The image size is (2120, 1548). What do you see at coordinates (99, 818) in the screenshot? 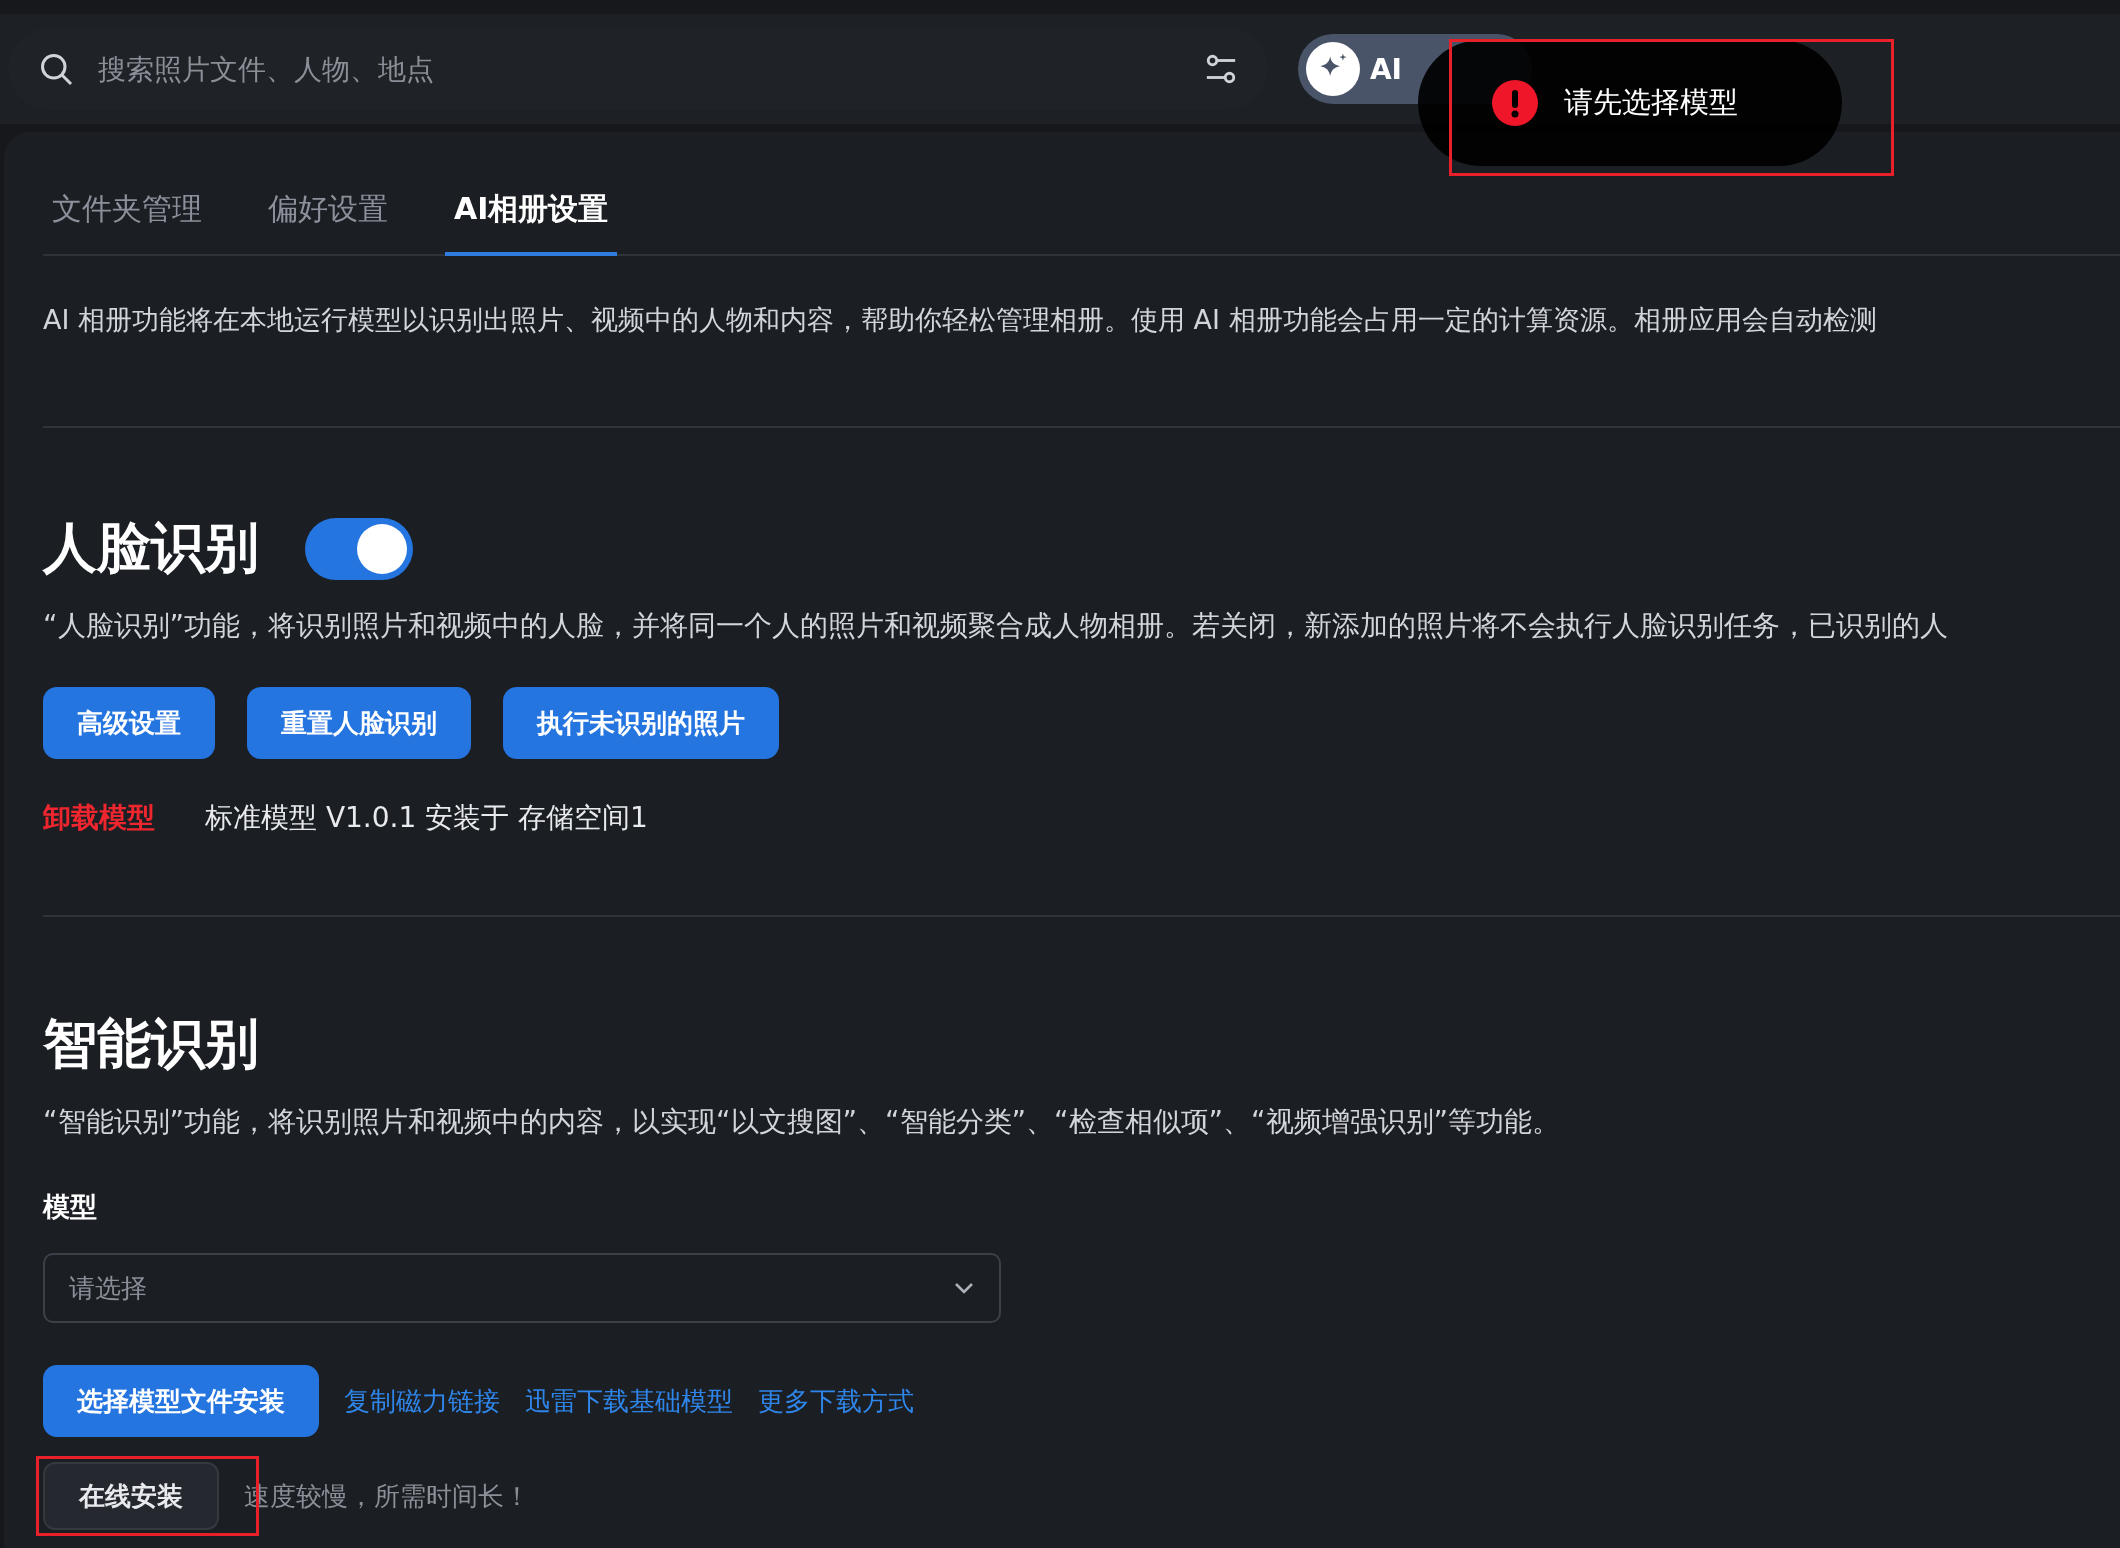
I see `uninstall-link: 卸载模型` at bounding box center [99, 818].